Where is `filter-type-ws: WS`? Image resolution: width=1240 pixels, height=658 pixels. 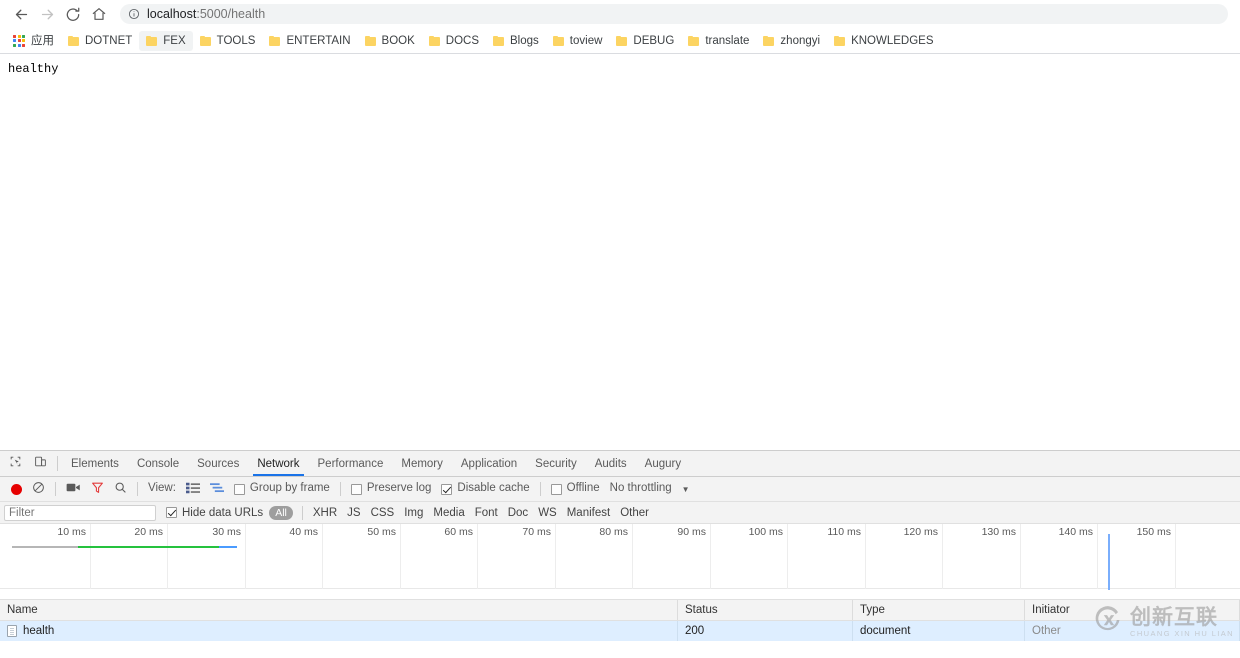
filter-type-ws: WS is located at coordinates (547, 513).